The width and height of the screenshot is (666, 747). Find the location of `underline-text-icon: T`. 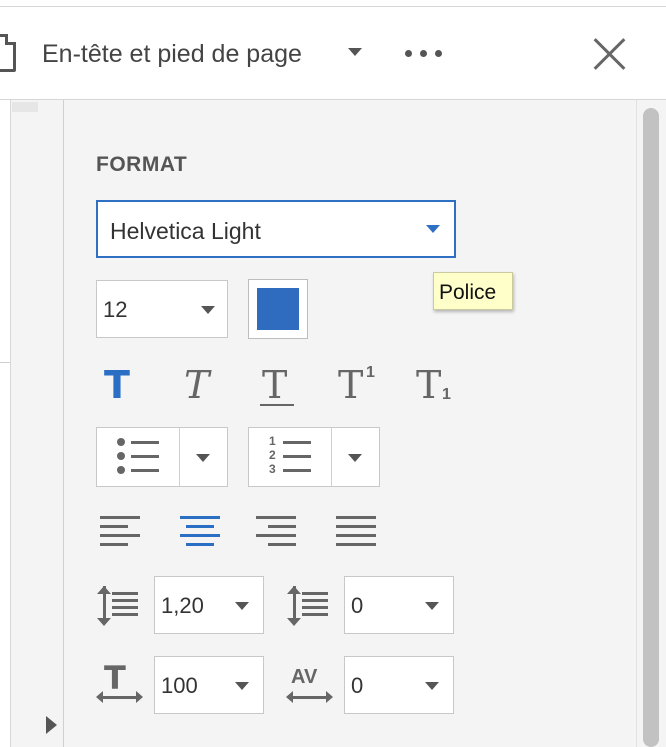

underline-text-icon: T is located at coordinates (275, 385).